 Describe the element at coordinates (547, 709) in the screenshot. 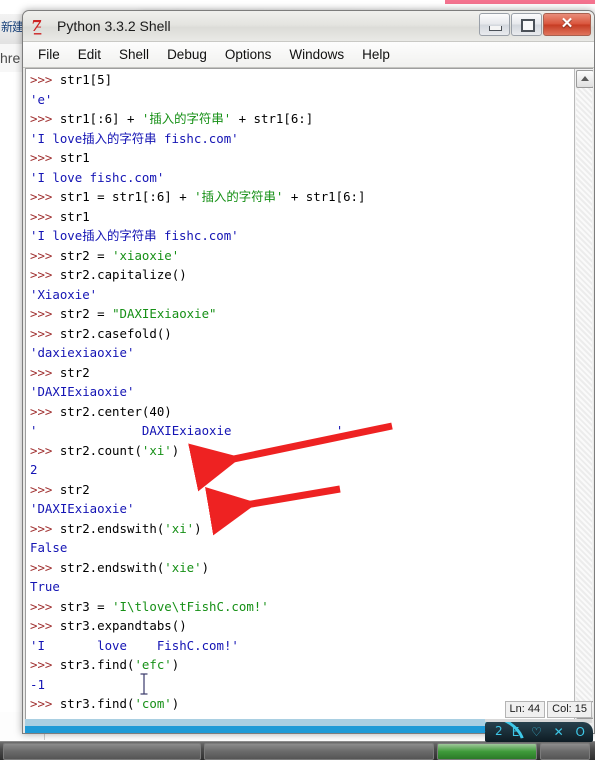

I see `statusbar: Ln: 44 Col: 15` at that location.